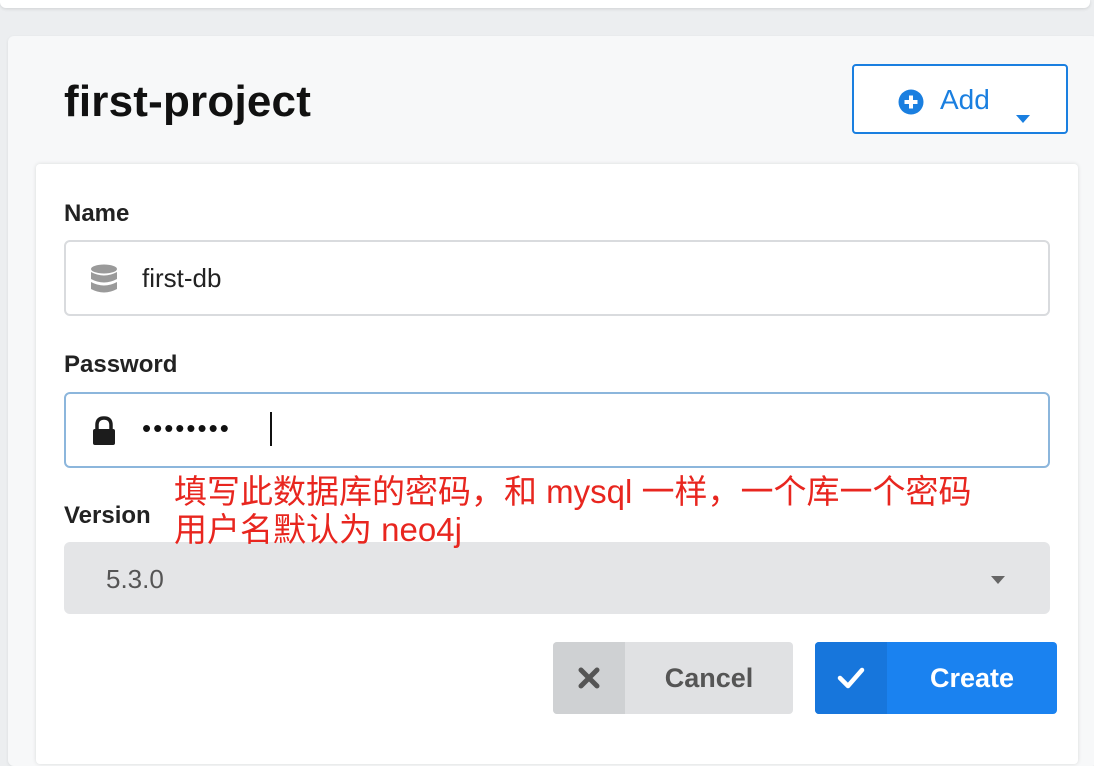 Image resolution: width=1094 pixels, height=766 pixels. I want to click on plus-circle-icon, so click(911, 105).